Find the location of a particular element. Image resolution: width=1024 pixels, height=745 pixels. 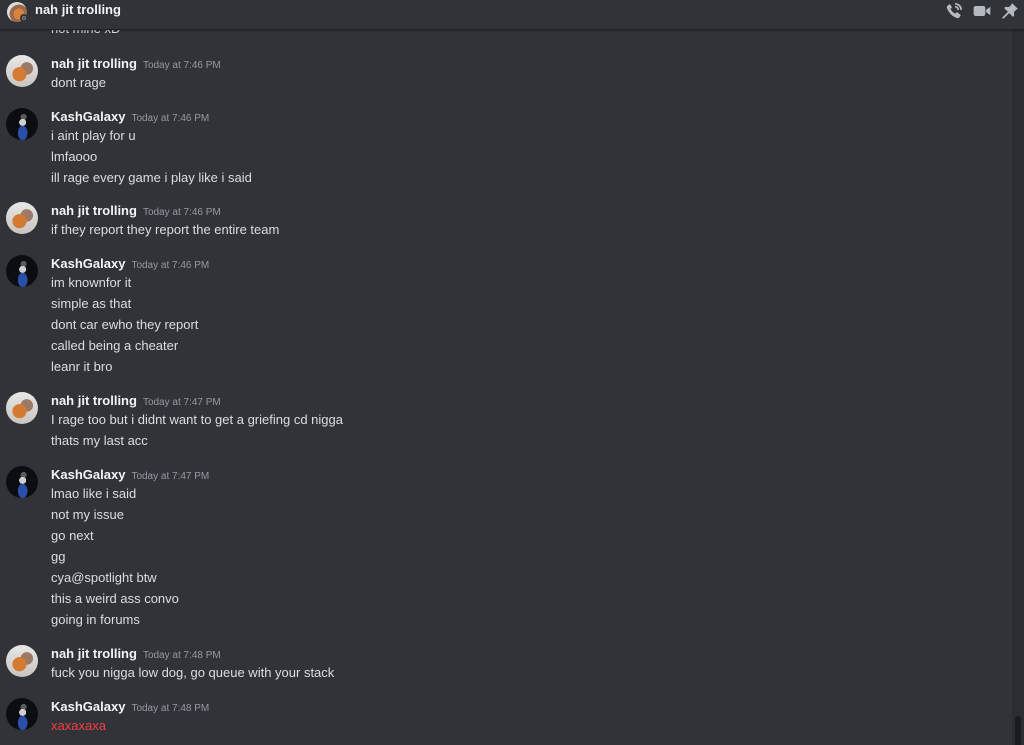

message-text: called being a cheater is located at coordinates (115, 345).